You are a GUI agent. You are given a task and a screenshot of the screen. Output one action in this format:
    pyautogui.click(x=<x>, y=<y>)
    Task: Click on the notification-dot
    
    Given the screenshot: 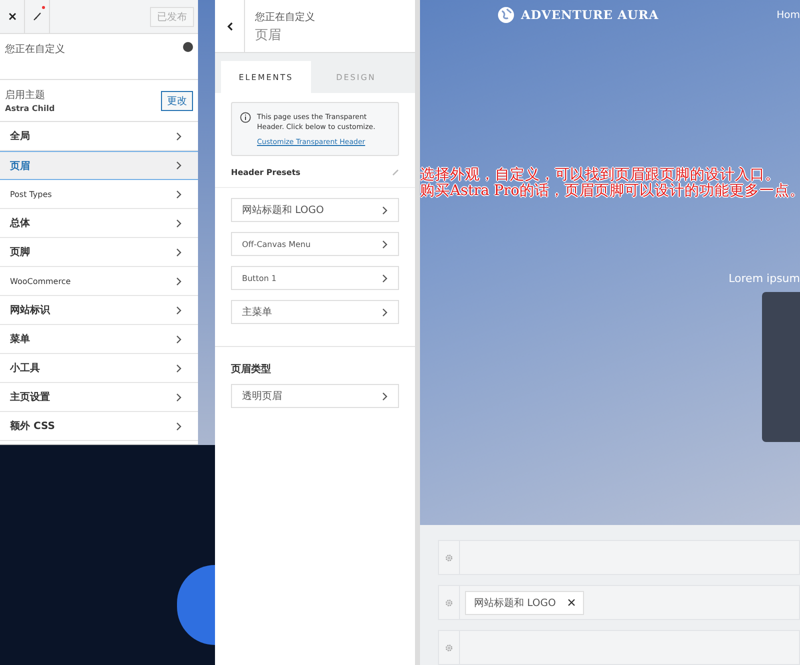 What is the action you would take?
    pyautogui.click(x=43, y=7)
    